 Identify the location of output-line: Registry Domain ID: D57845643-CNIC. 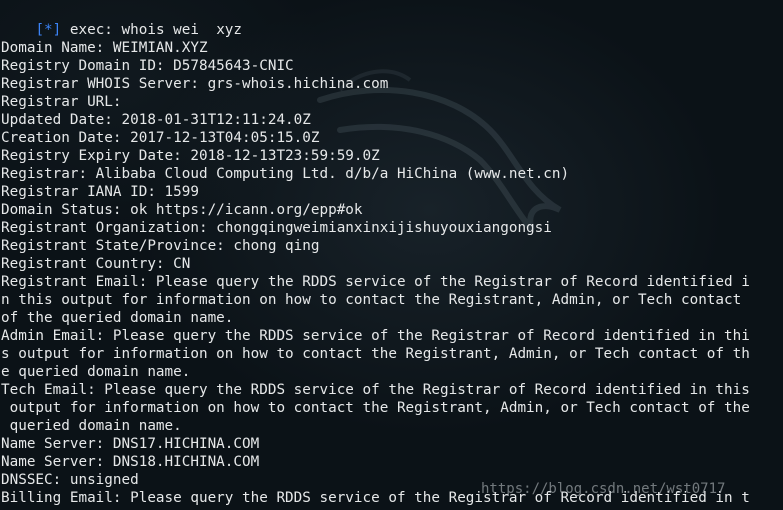
(147, 66).